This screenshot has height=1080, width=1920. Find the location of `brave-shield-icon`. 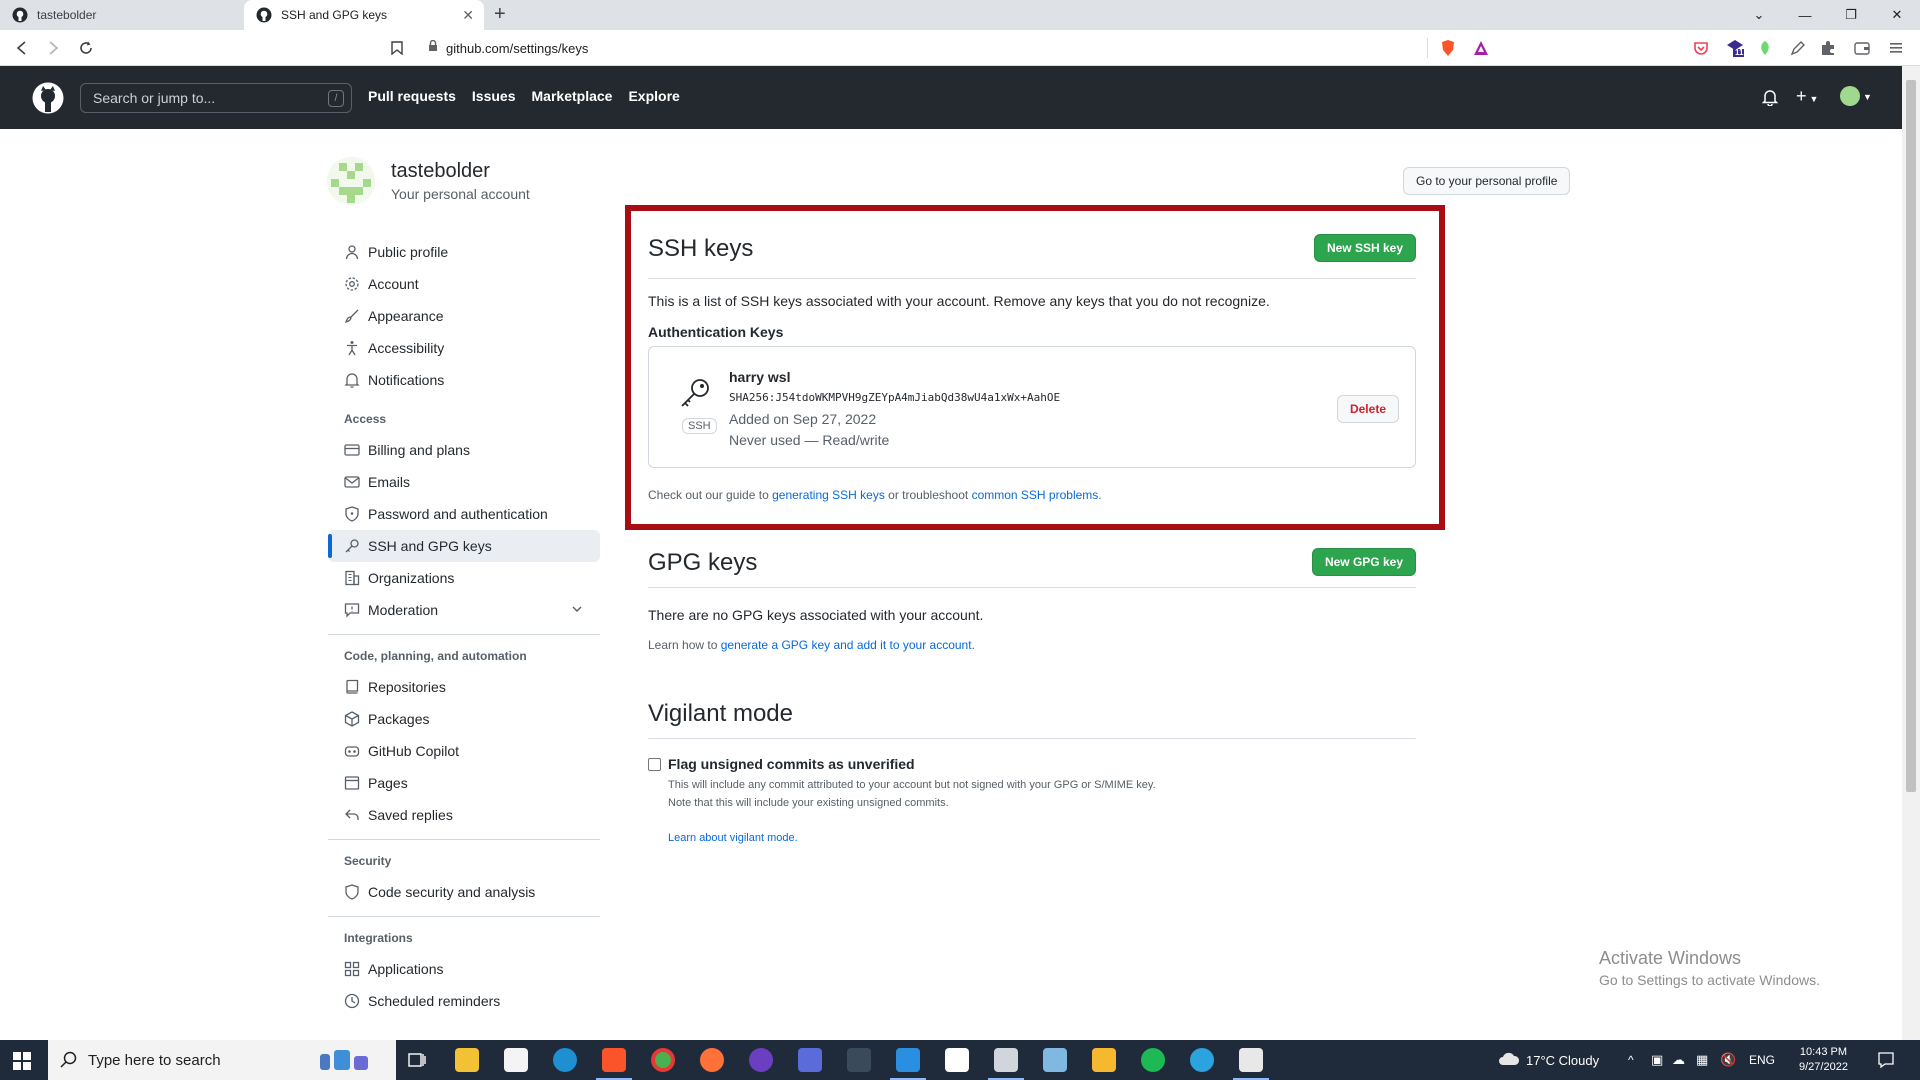

brave-shield-icon is located at coordinates (1448, 48).